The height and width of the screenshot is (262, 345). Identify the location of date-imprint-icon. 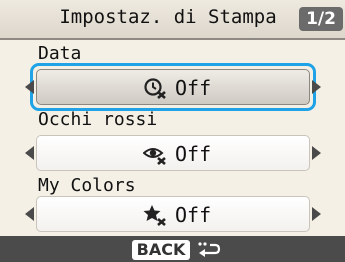
(155, 88).